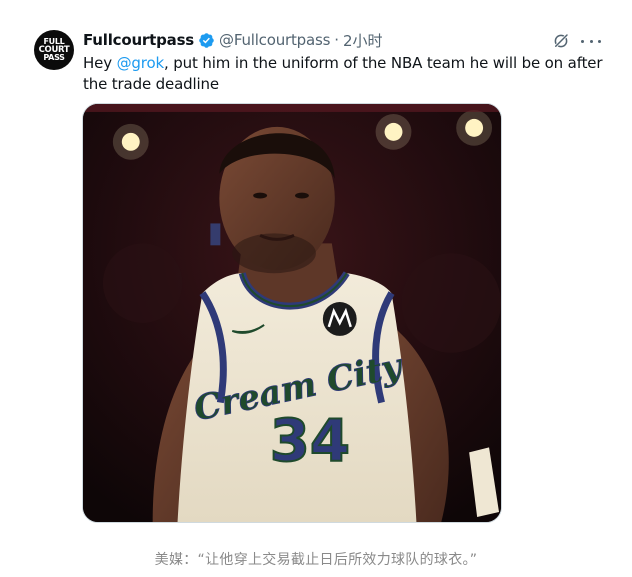 This screenshot has height=577, width=632. Describe the element at coordinates (316, 560) in the screenshot. I see `image-caption: 美媒：“让他穿上交易截止日后所效力球队的球衣。”` at that location.